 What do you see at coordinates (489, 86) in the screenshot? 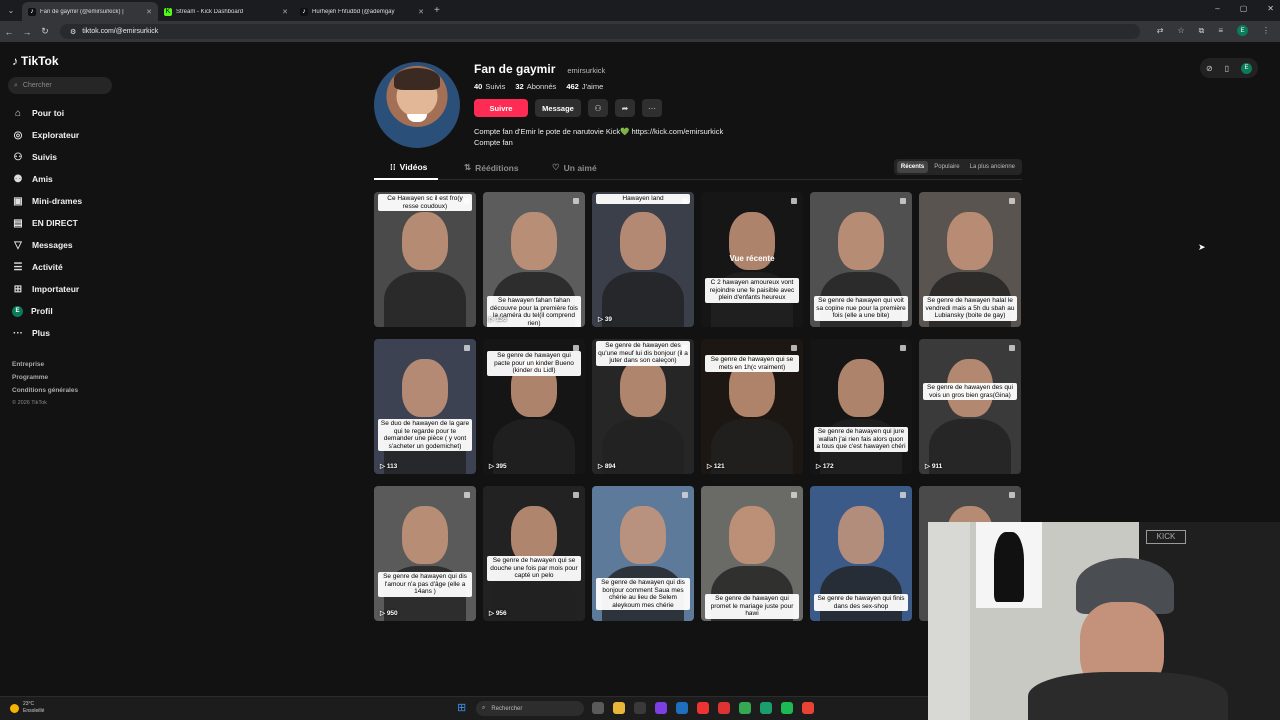
I see `following-stat: 40 Suivis` at bounding box center [489, 86].